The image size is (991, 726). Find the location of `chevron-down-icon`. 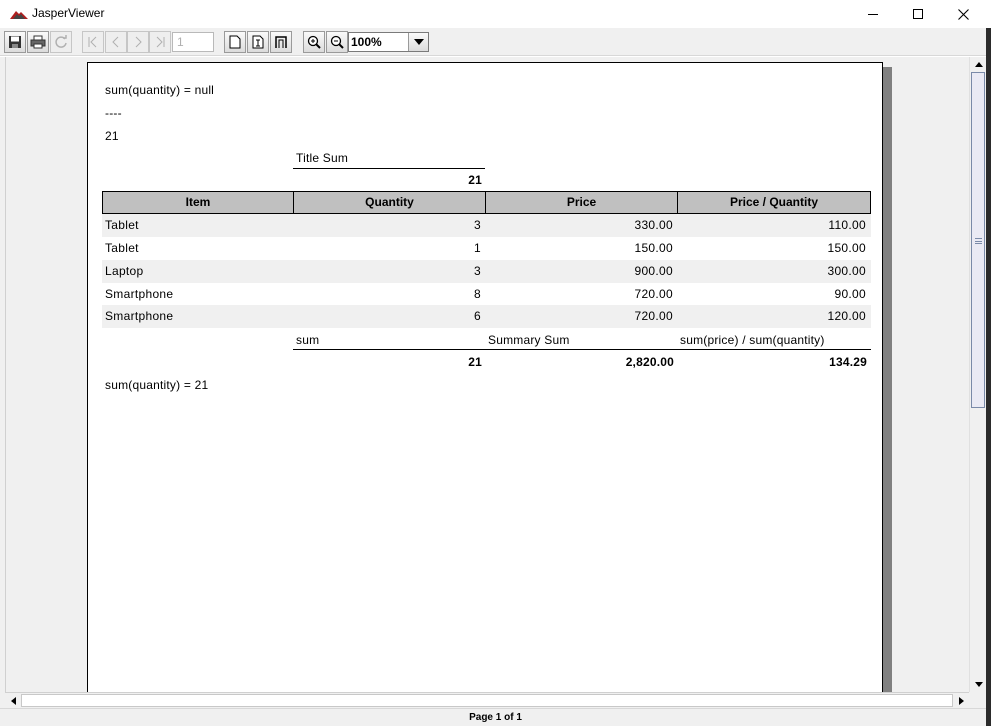

chevron-down-icon is located at coordinates (418, 42).